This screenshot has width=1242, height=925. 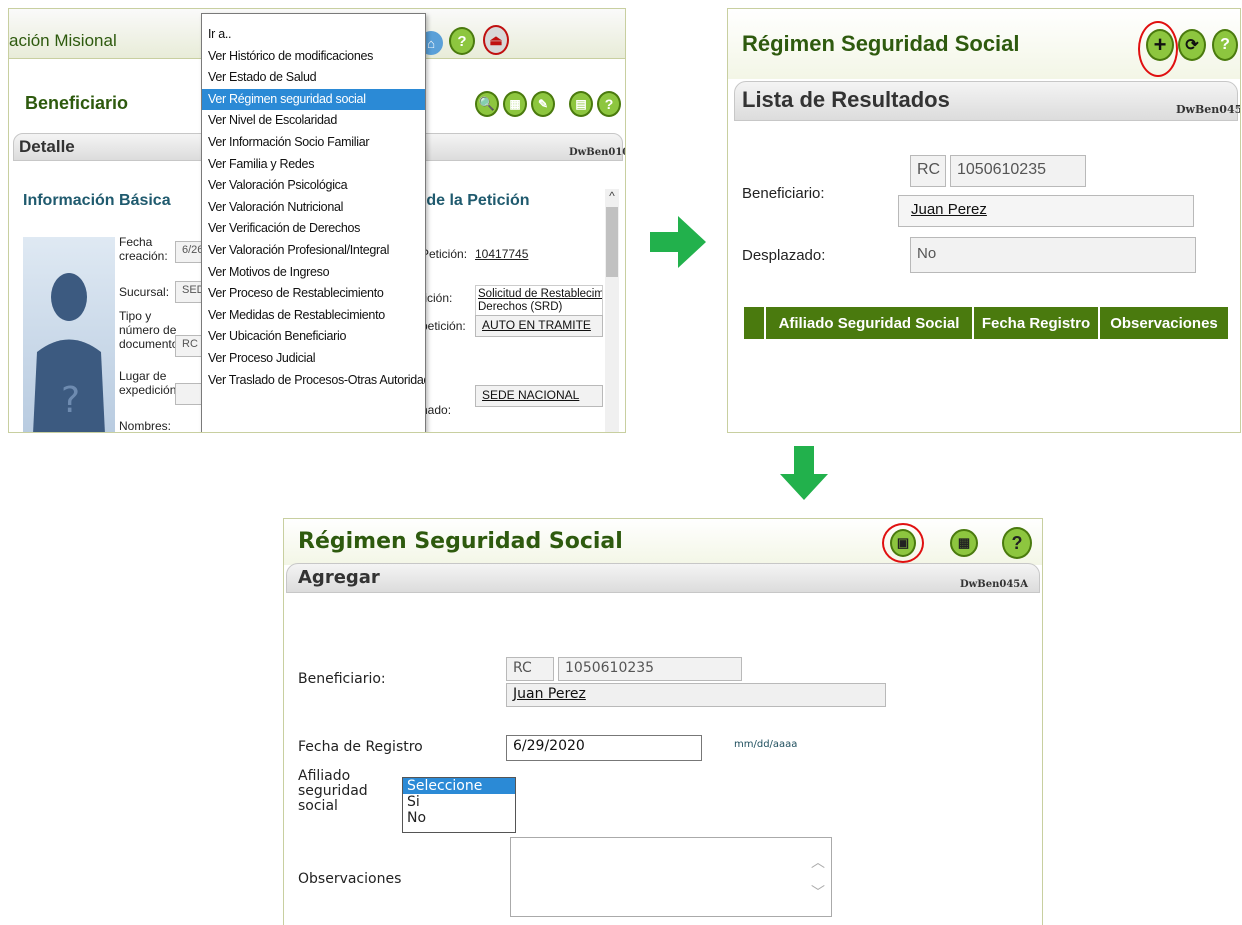 What do you see at coordinates (520, 307) in the screenshot?
I see `tipo-peticion-value-2: Derechos (SRD)` at bounding box center [520, 307].